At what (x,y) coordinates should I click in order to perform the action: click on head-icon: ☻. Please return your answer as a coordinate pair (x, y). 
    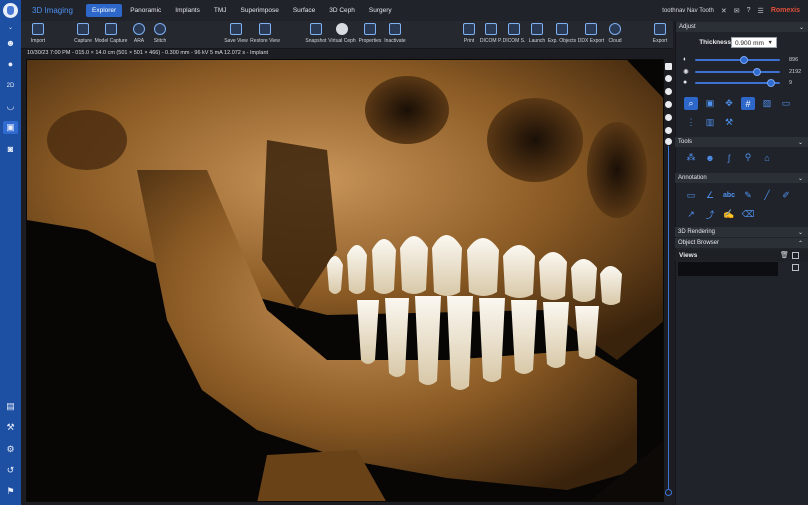
    Looking at the image, I should click on (710, 157).